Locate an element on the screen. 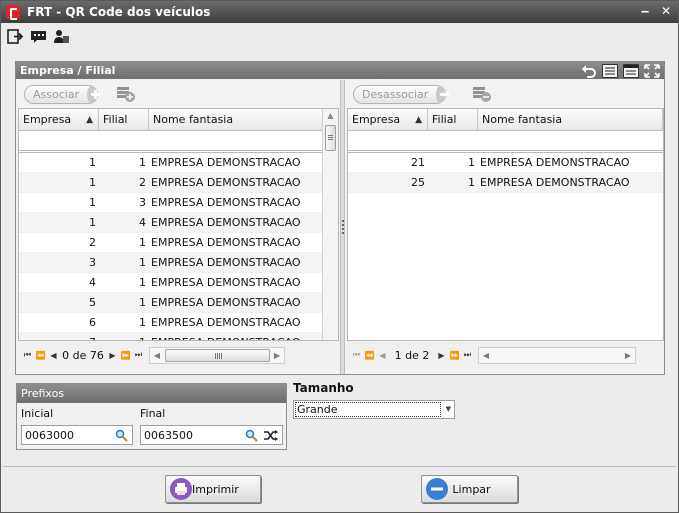  panel-header: Empresa / Filial is located at coordinates (340, 70).